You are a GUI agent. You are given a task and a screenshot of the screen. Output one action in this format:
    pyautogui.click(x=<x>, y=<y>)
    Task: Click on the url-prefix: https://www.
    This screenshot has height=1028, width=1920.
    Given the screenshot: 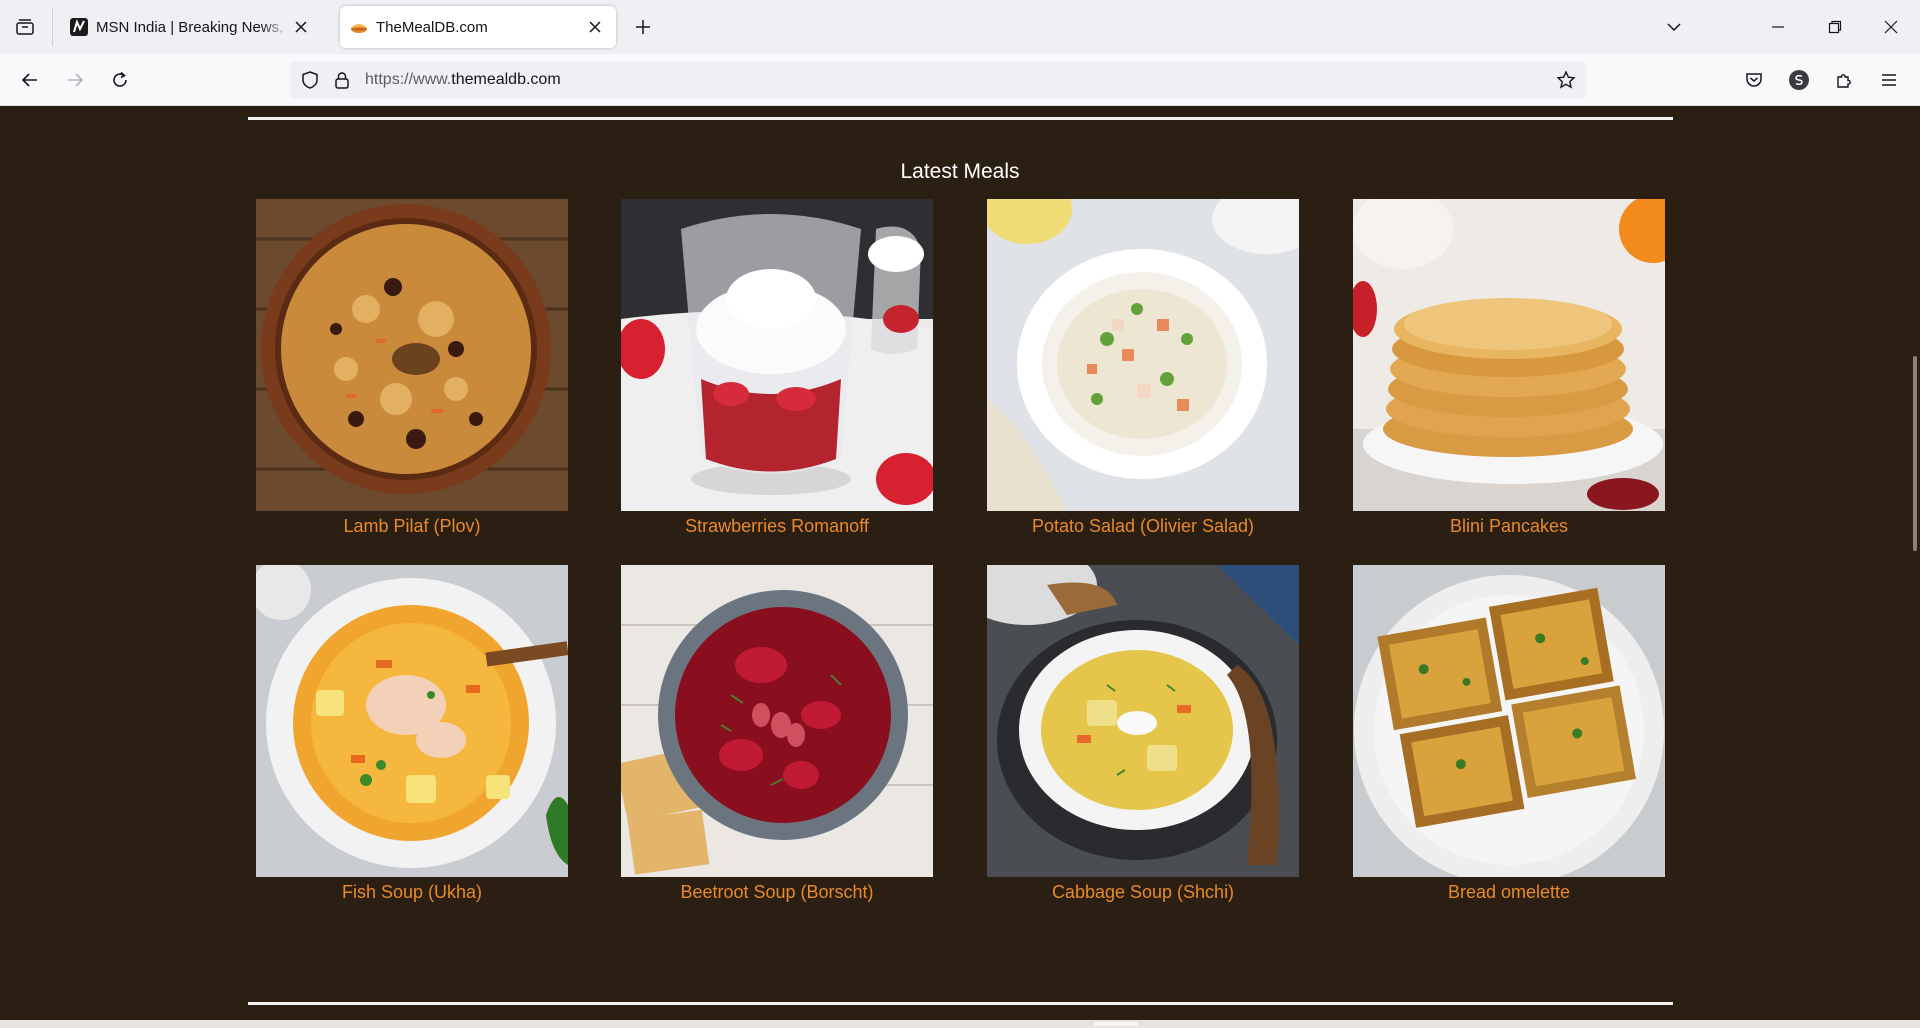 What is the action you would take?
    pyautogui.click(x=408, y=79)
    